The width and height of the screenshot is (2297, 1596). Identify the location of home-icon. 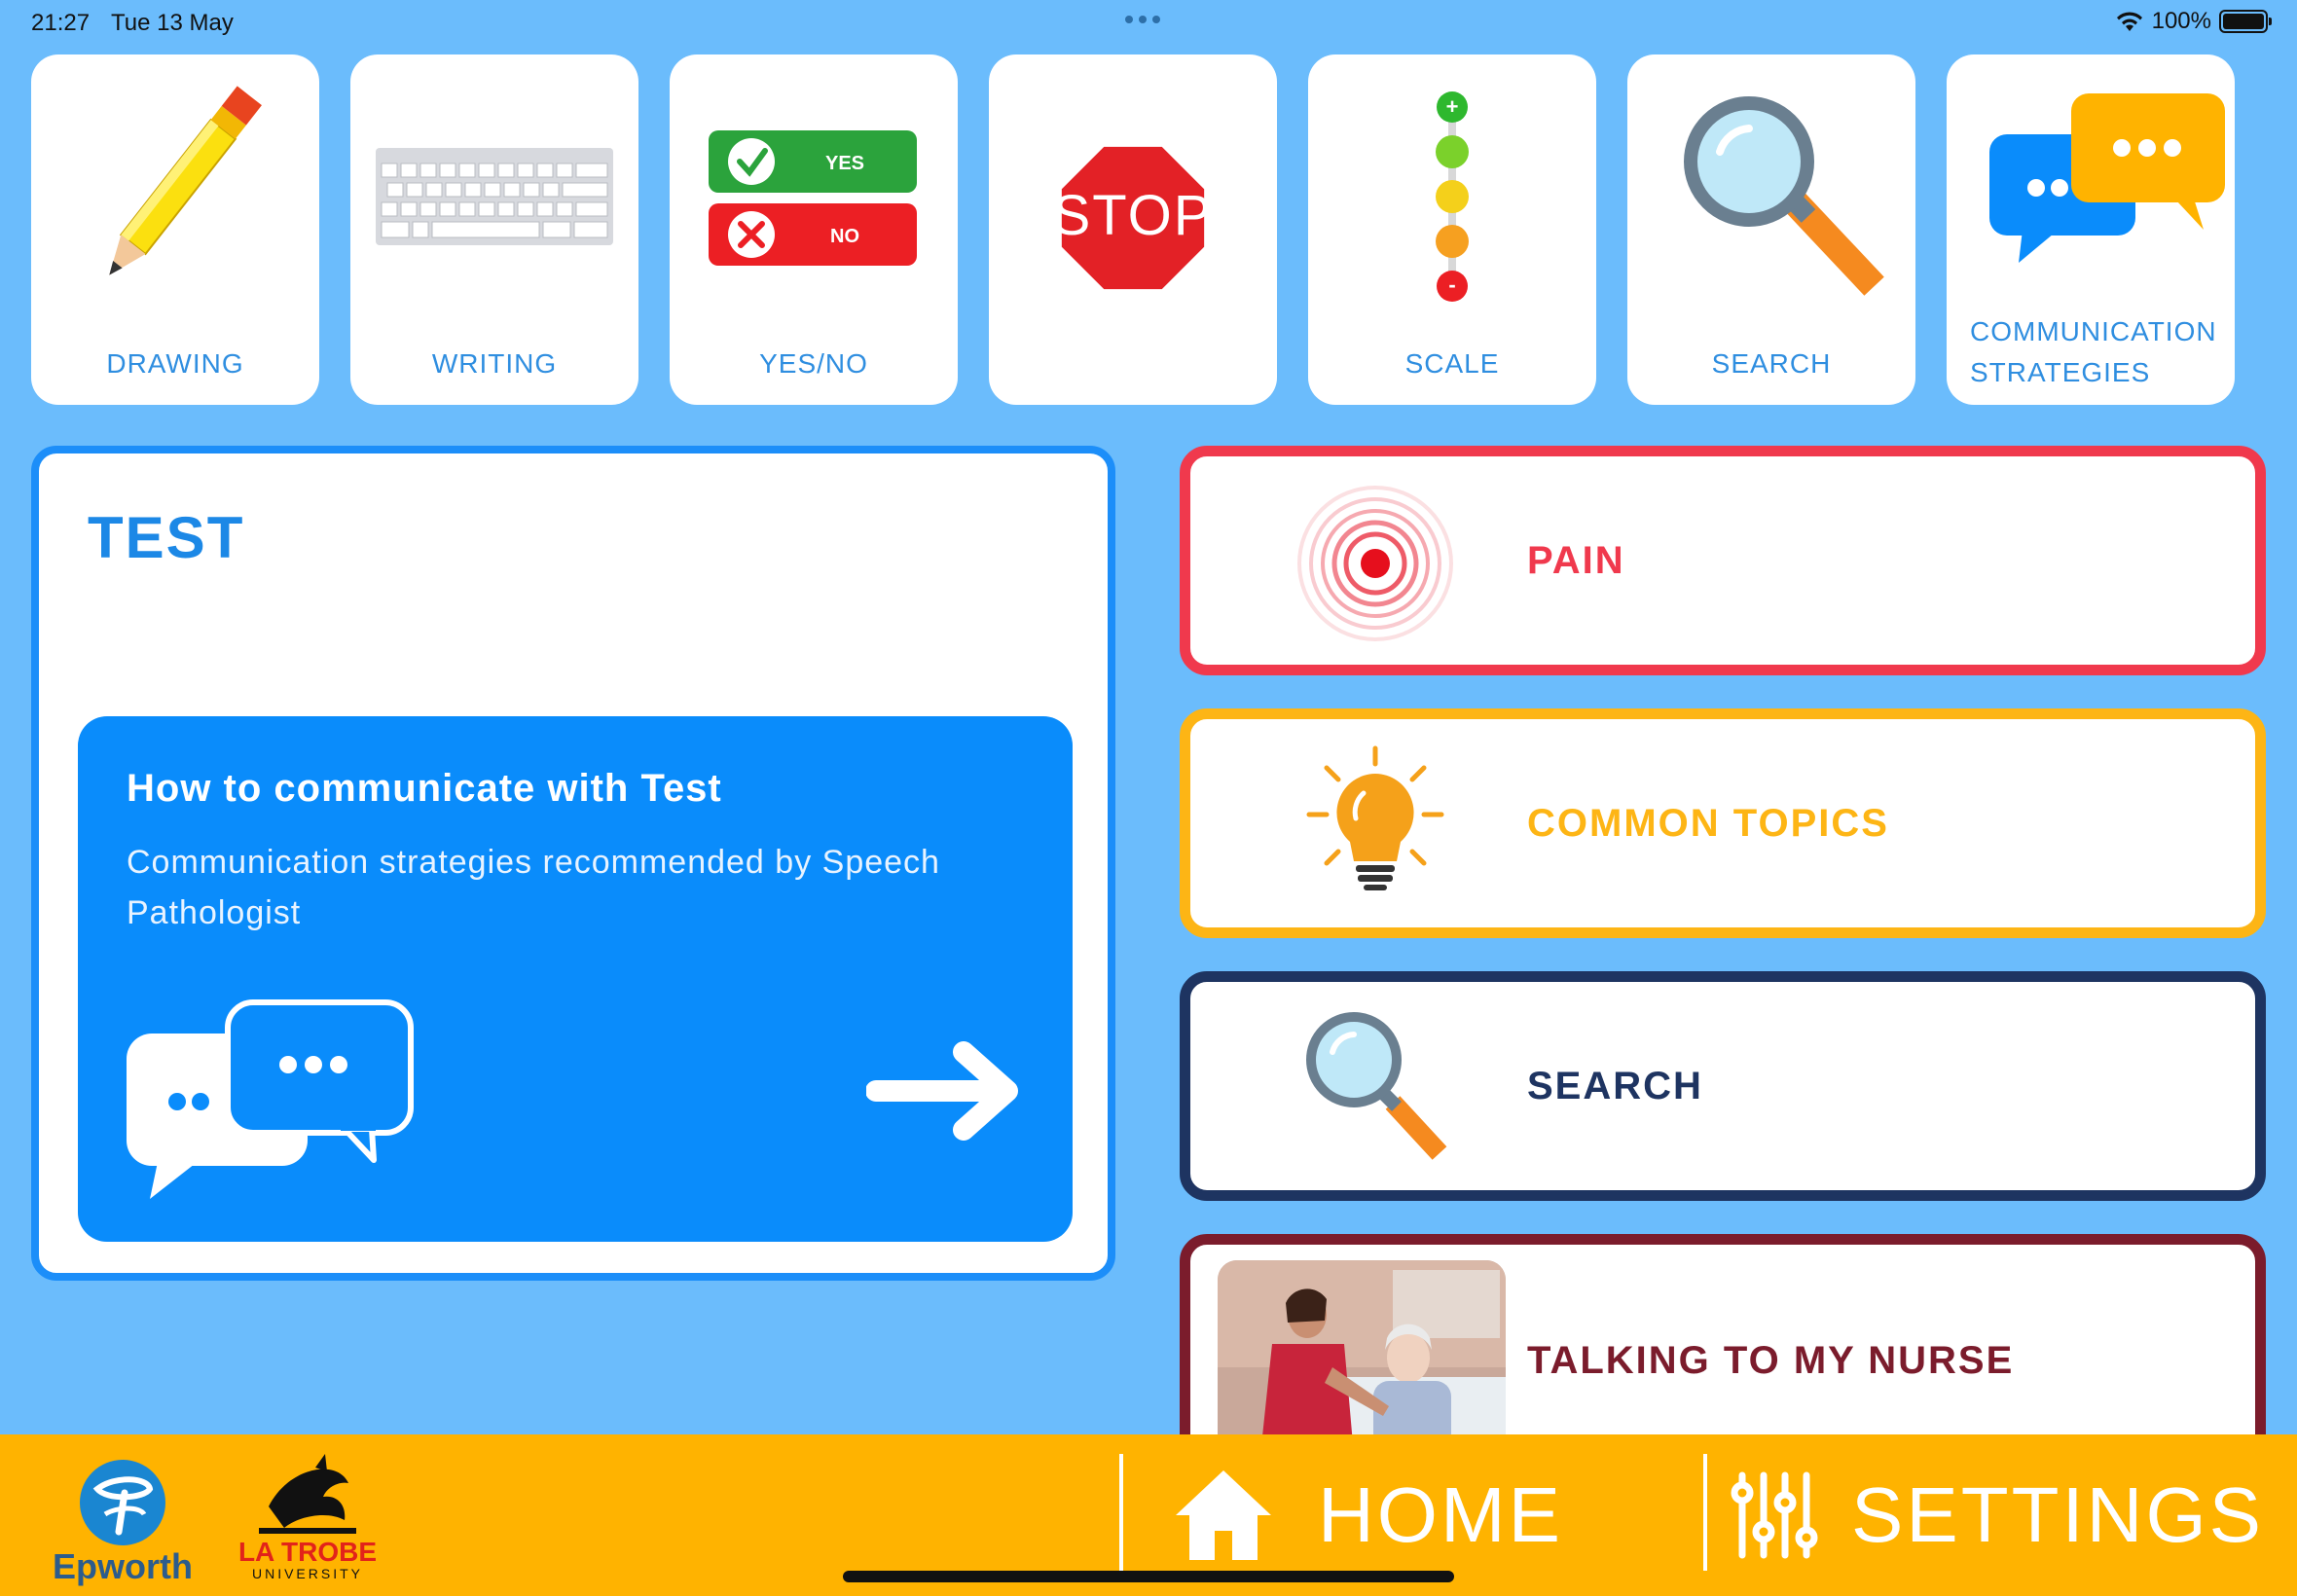
(1223, 1515).